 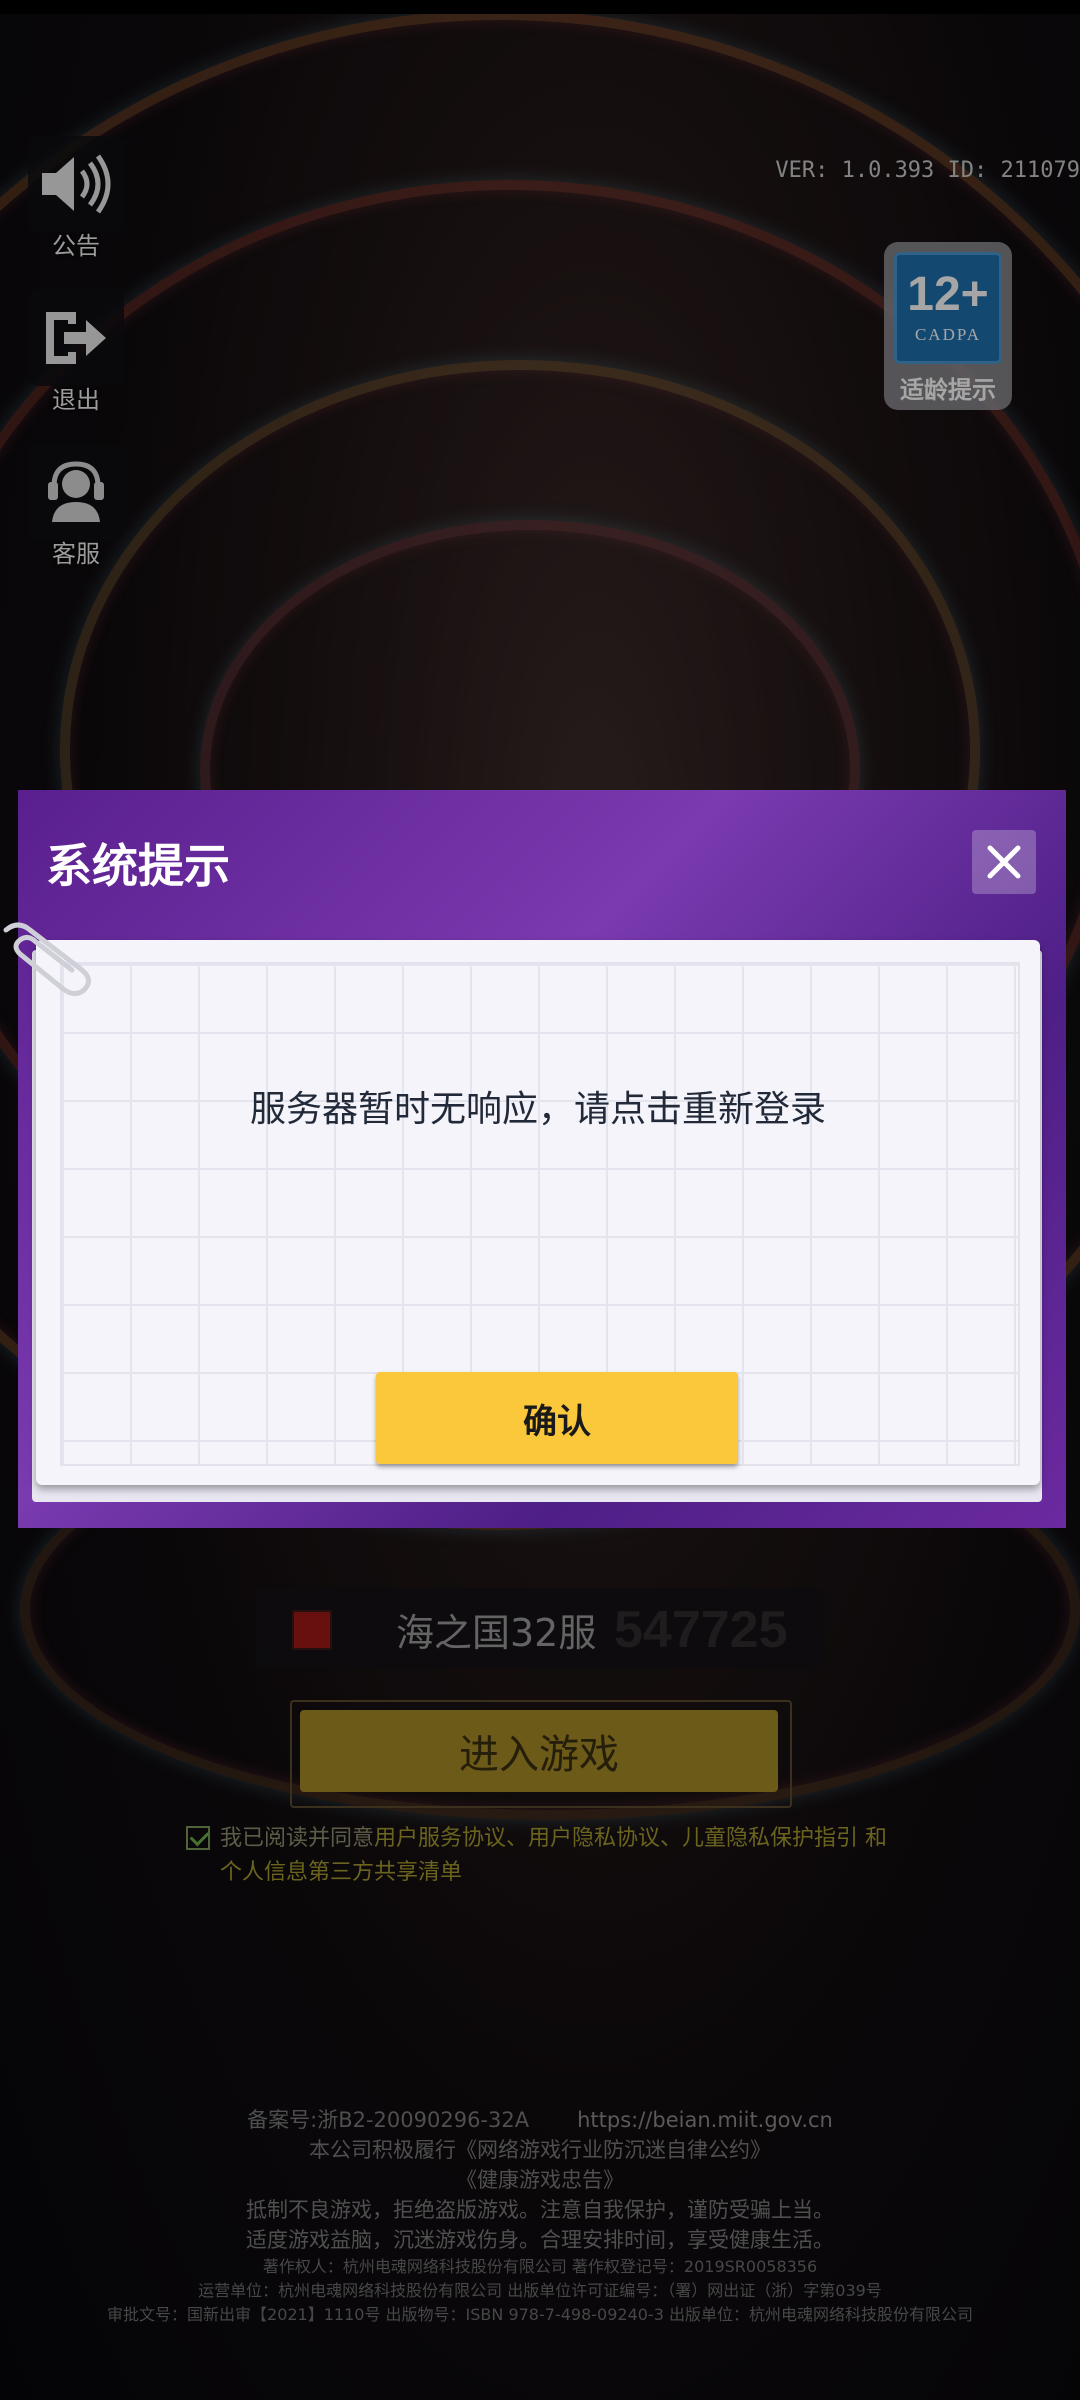 I want to click on close-icon, so click(x=1004, y=862).